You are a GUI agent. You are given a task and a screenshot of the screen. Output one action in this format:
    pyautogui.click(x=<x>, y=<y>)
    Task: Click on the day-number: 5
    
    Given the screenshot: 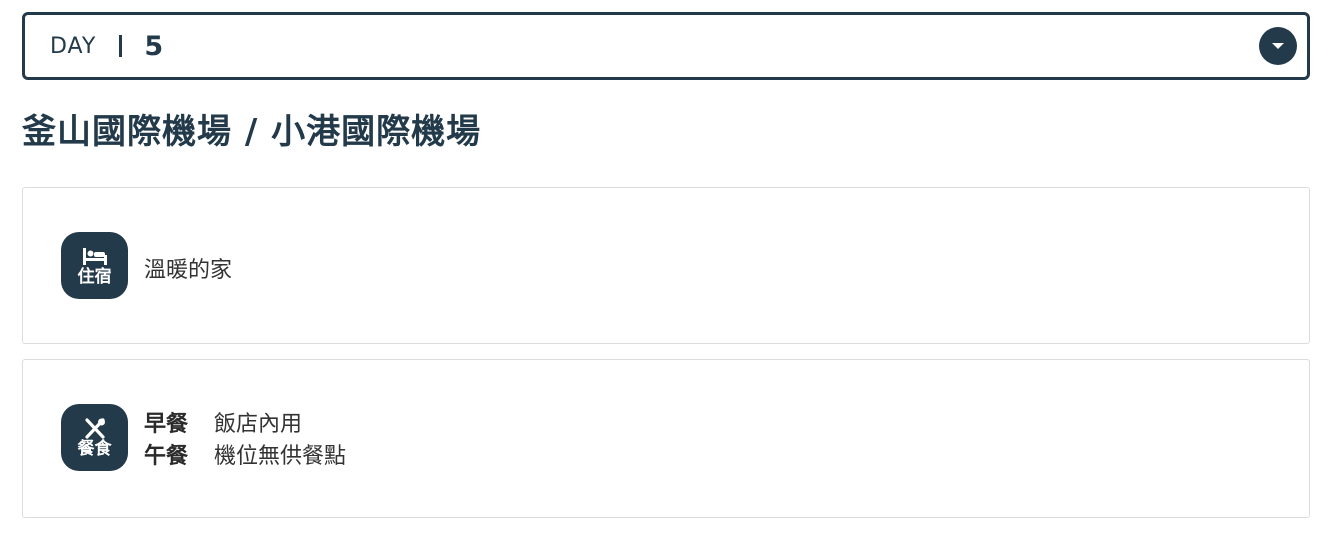 What is the action you would take?
    pyautogui.click(x=154, y=46)
    